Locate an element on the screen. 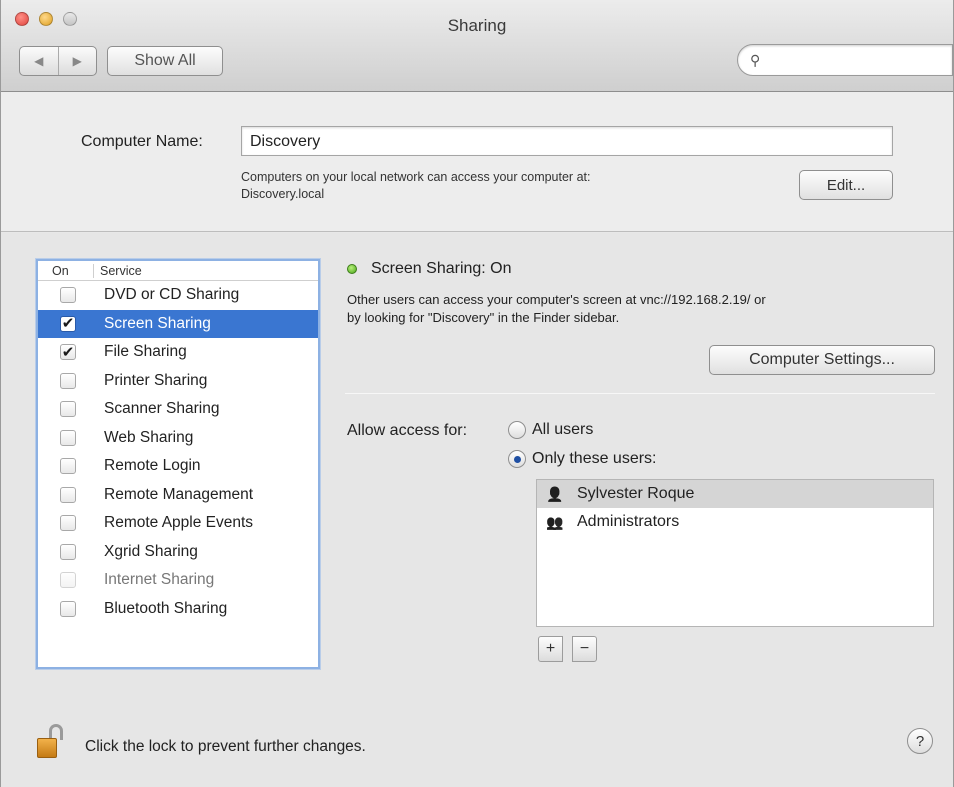  forward-button: ▶ is located at coordinates (78, 61).